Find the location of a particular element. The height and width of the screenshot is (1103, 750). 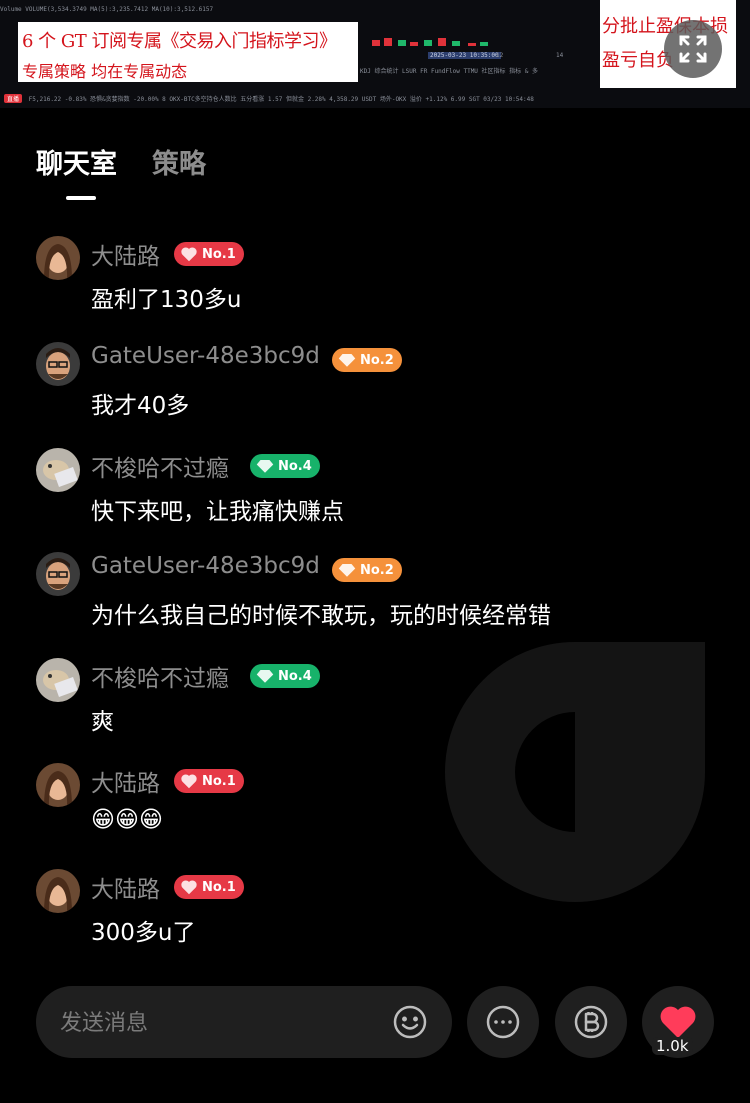

more-options-button is located at coordinates (503, 1022).